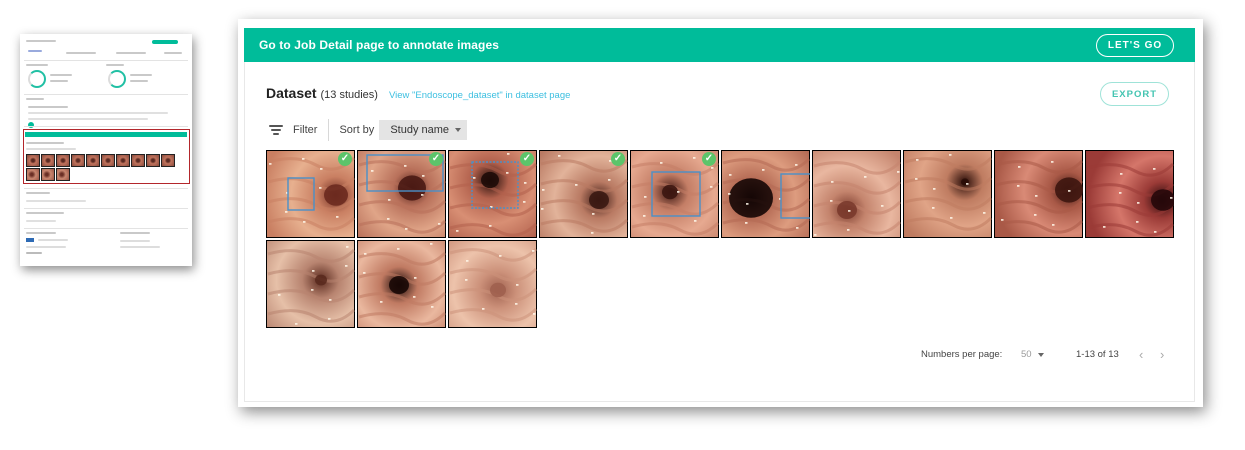  What do you see at coordinates (420, 130) in the screenshot?
I see `sort-select-value: Study name` at bounding box center [420, 130].